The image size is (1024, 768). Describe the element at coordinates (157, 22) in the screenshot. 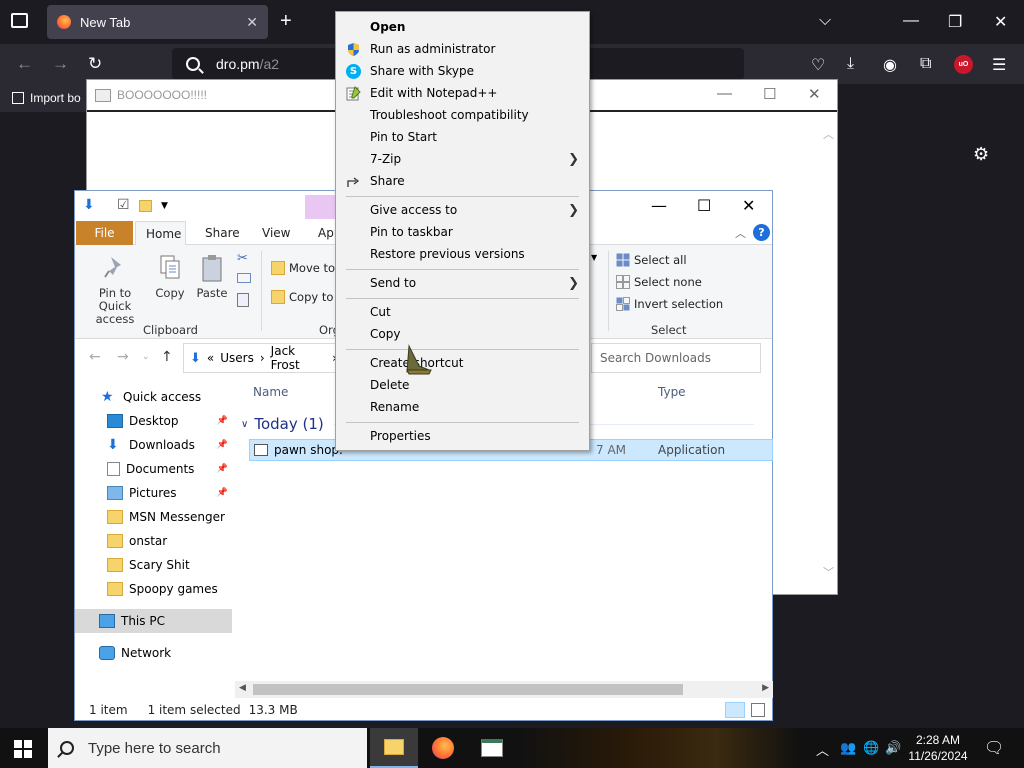

I see `browser-tab-new-tab: New Tab ✕` at that location.